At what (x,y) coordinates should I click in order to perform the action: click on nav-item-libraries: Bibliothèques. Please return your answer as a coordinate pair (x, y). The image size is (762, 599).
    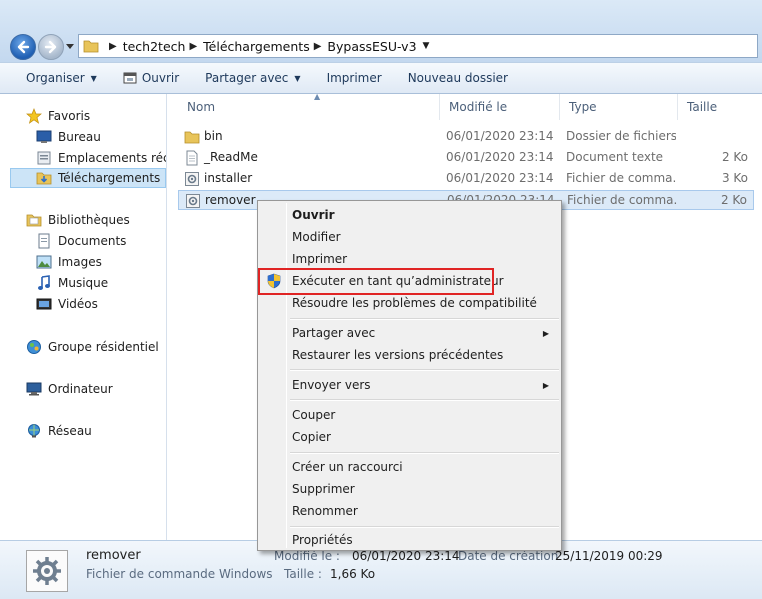
    Looking at the image, I should click on (96, 220).